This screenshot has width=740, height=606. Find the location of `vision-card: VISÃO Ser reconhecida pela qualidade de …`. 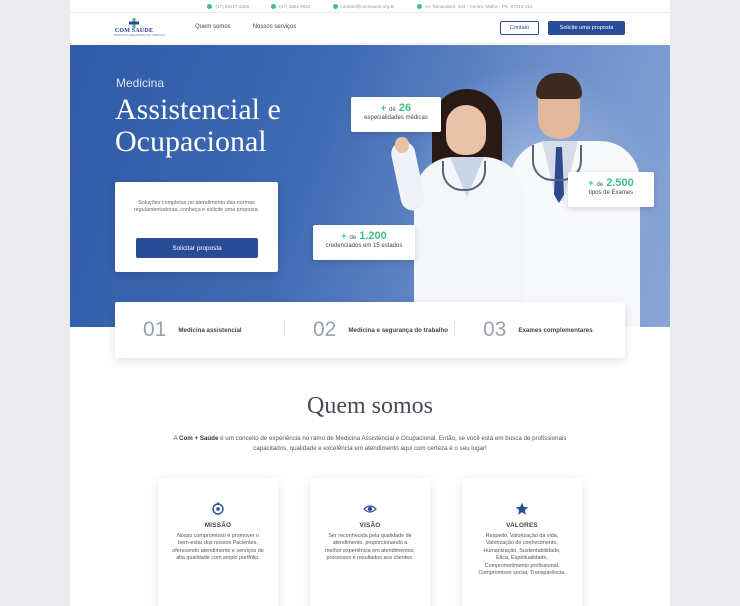

vision-card: VISÃO Ser reconhecida pela qualidade de … is located at coordinates (370, 542).